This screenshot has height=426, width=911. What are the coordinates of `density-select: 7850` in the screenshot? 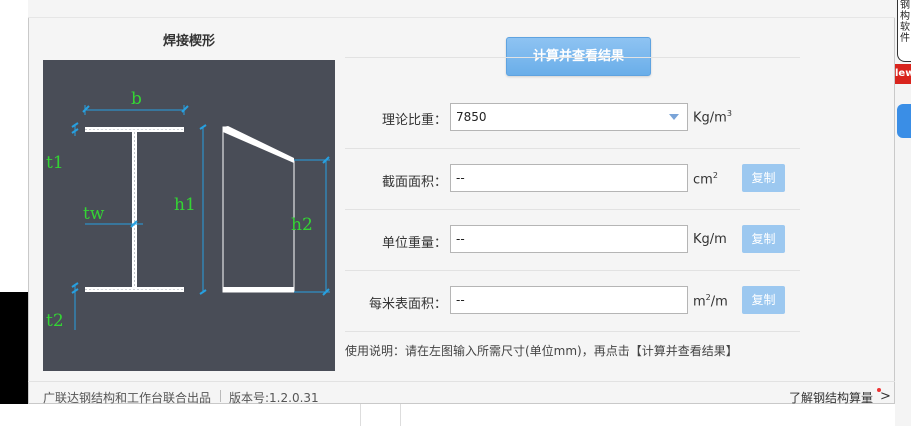 It's located at (569, 117).